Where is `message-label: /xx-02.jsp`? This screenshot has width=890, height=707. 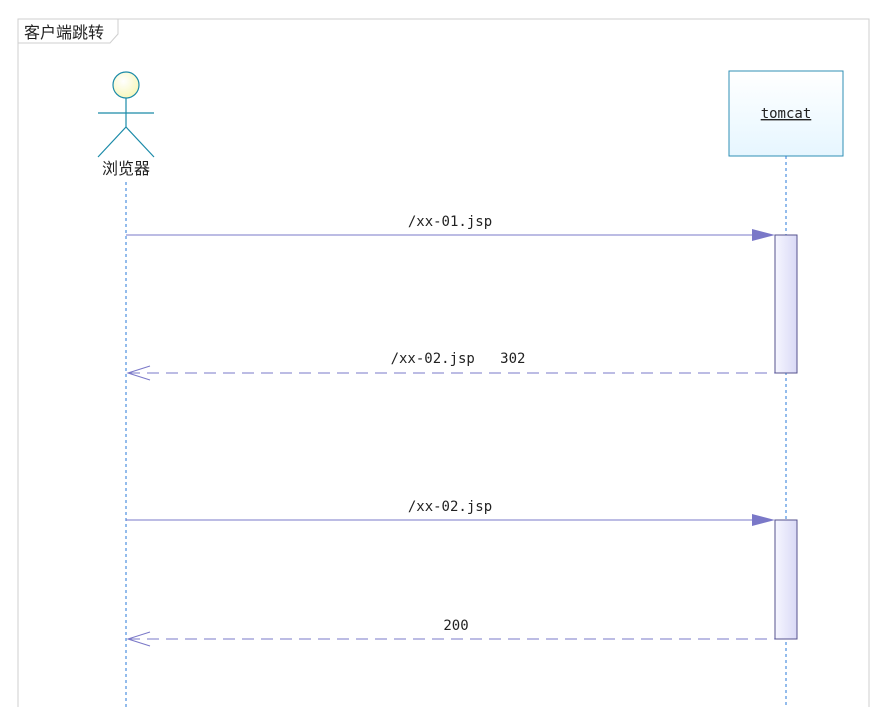
message-label: /xx-02.jsp is located at coordinates (450, 507).